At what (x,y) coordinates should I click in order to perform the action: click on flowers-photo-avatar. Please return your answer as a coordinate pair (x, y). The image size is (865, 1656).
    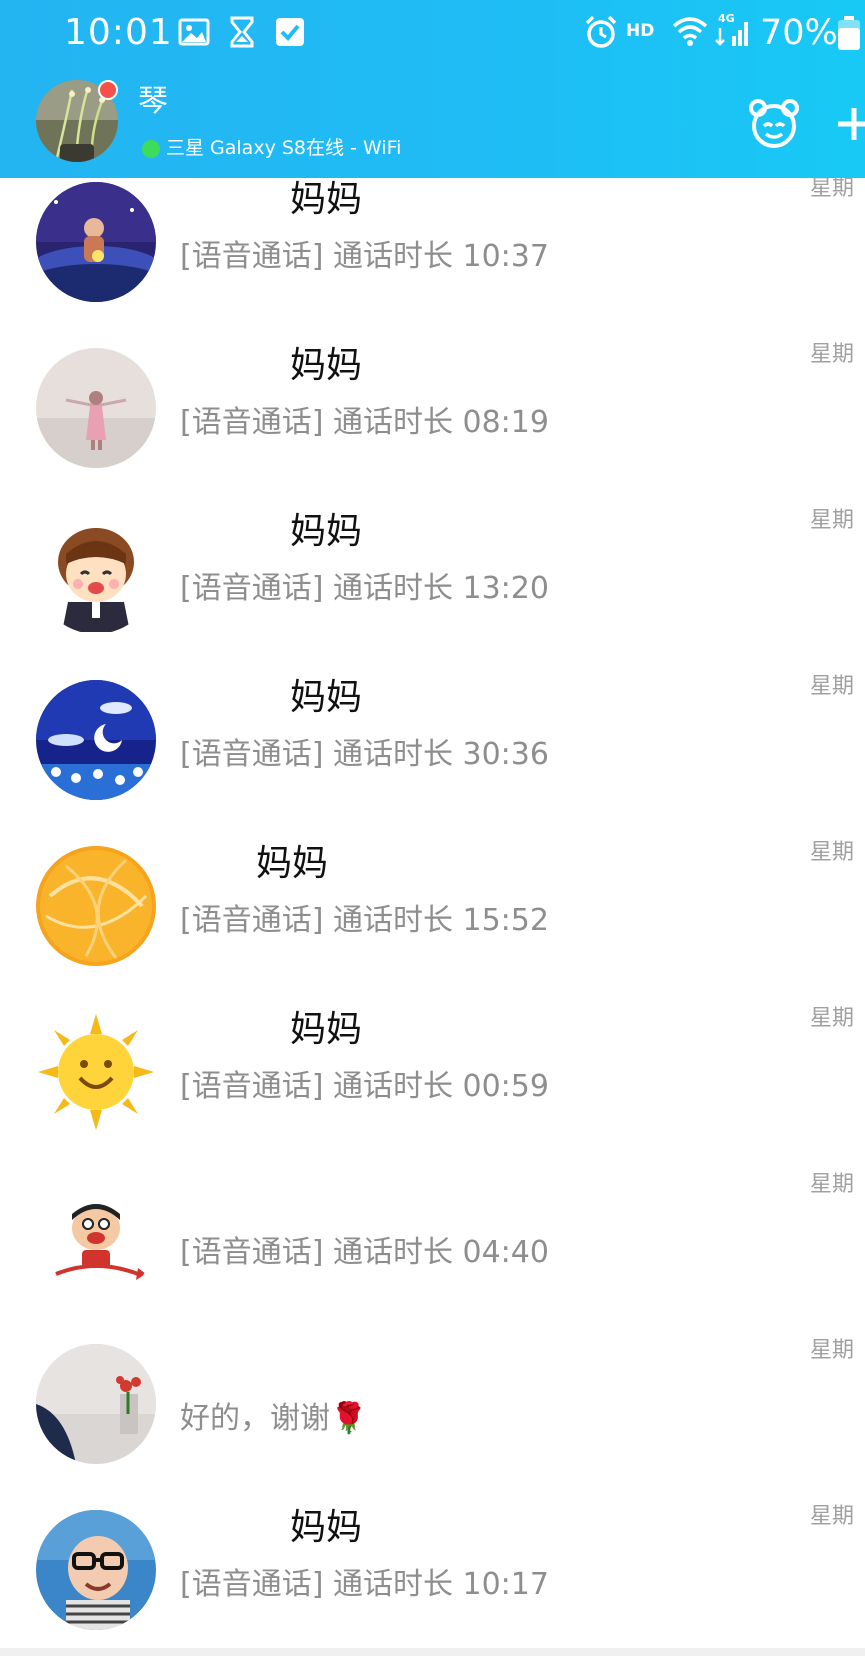
    Looking at the image, I should click on (96, 1404).